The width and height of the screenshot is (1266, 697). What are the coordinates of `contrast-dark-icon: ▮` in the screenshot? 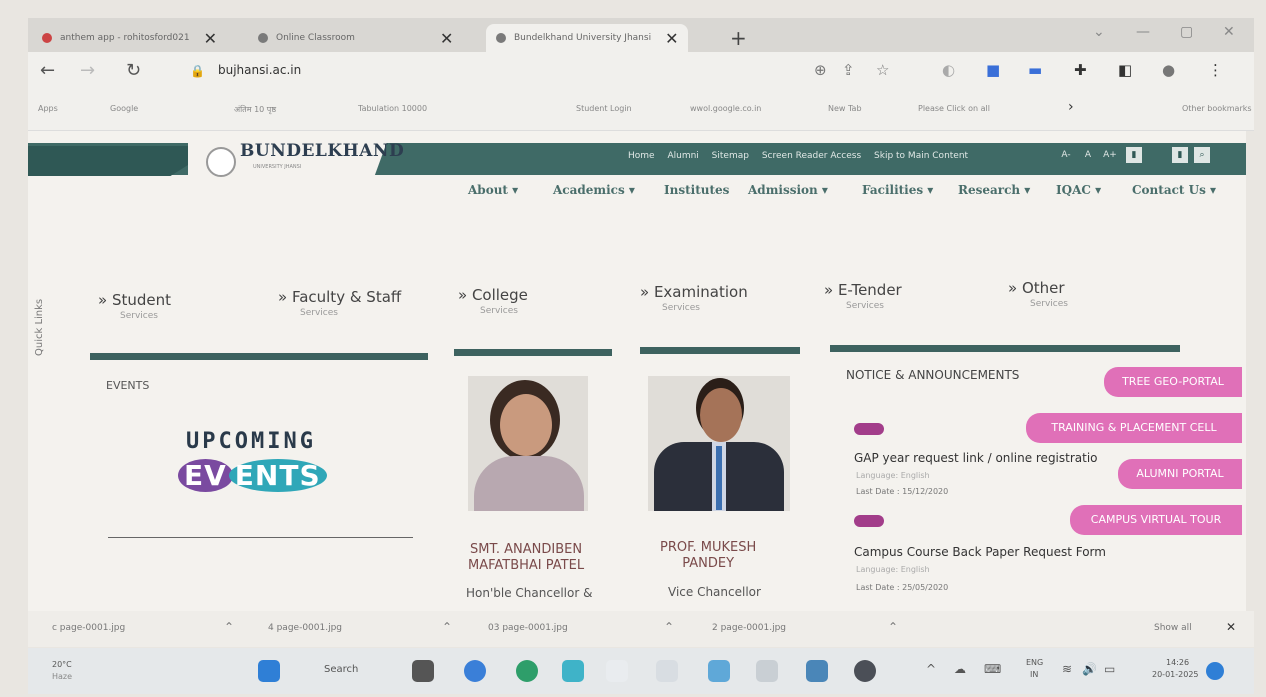 It's located at (1180, 155).